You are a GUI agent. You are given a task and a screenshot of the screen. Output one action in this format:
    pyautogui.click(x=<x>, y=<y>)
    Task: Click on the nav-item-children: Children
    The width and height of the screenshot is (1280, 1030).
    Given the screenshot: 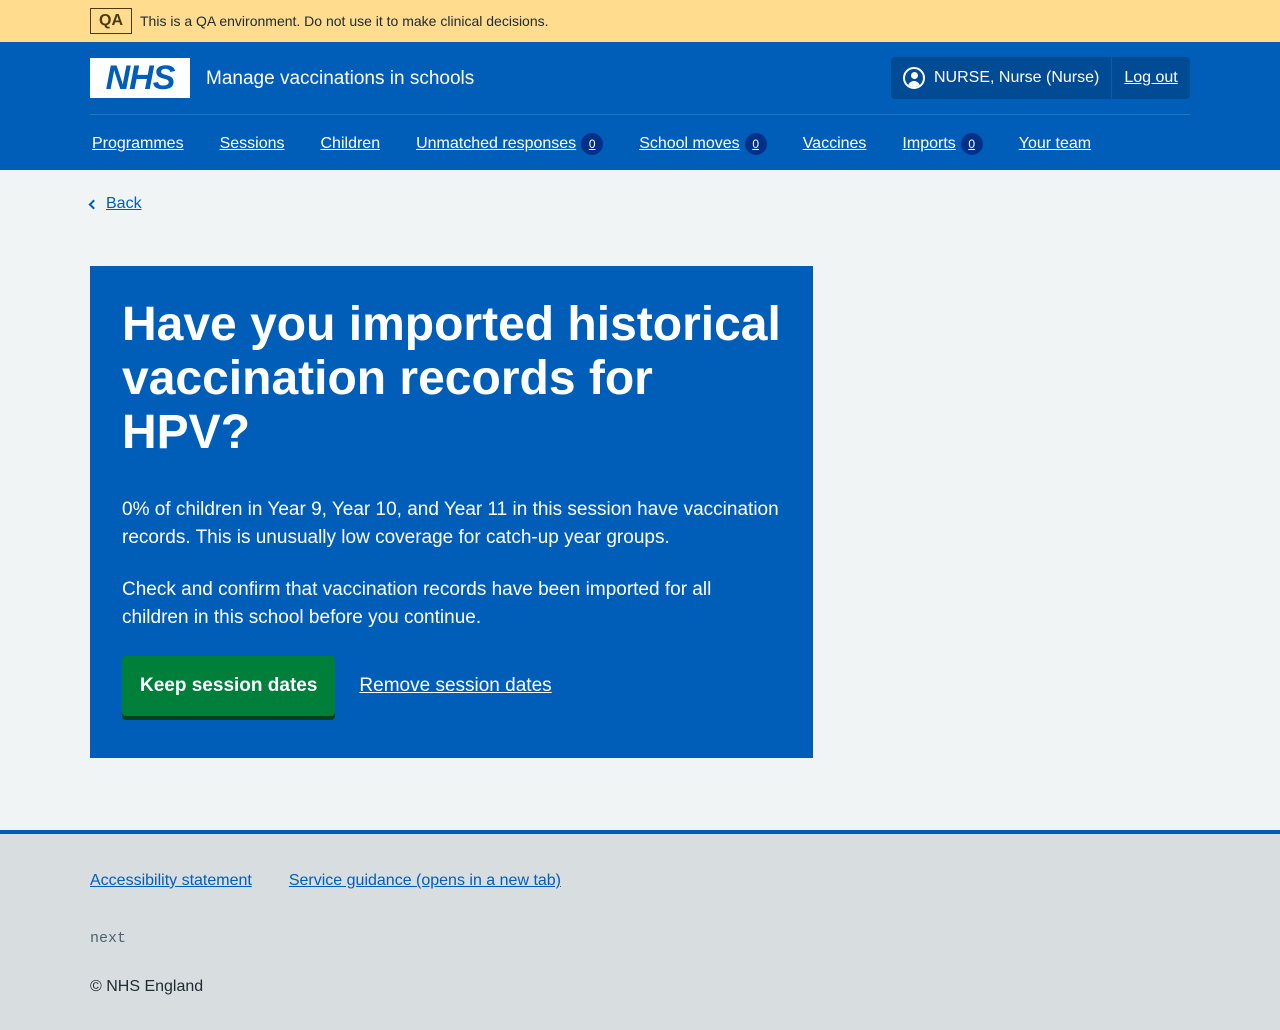 What is the action you would take?
    pyautogui.click(x=351, y=144)
    